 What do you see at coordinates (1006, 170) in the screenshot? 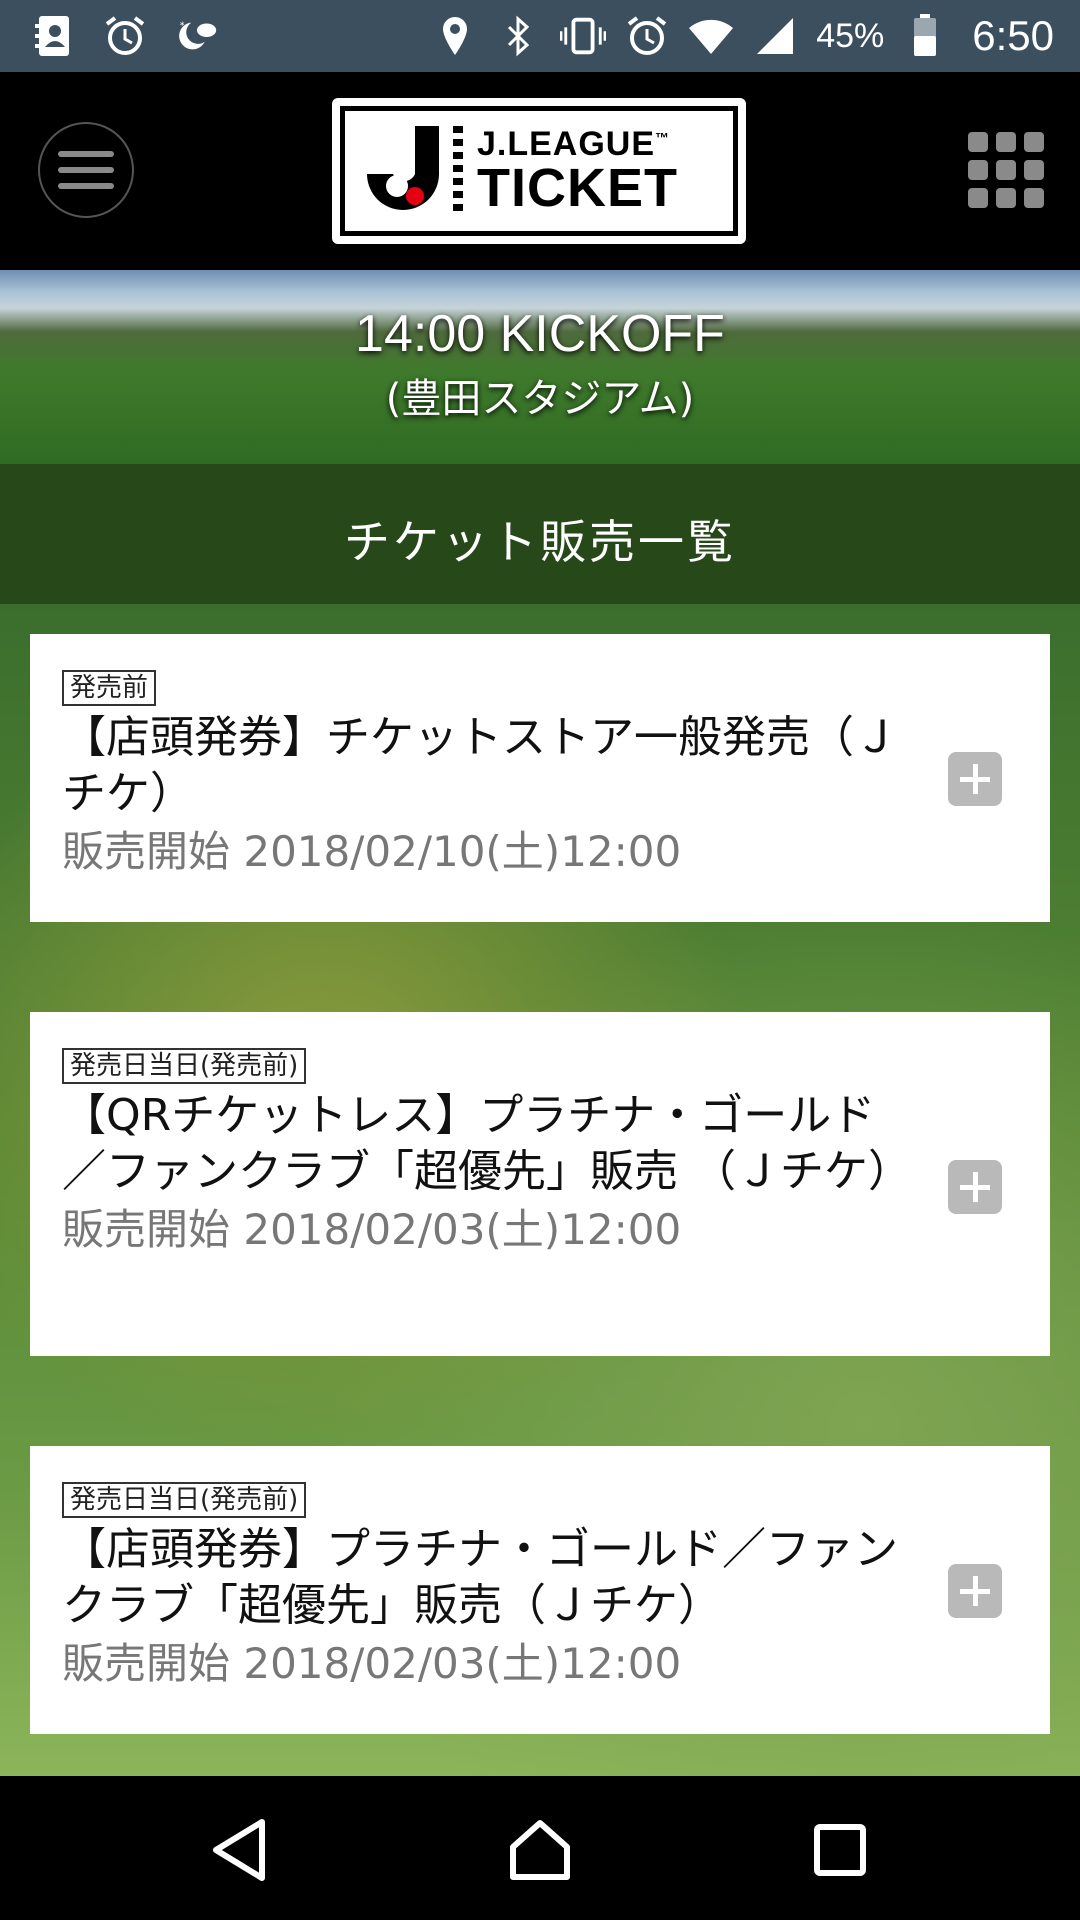
I see `apps-grid-button` at bounding box center [1006, 170].